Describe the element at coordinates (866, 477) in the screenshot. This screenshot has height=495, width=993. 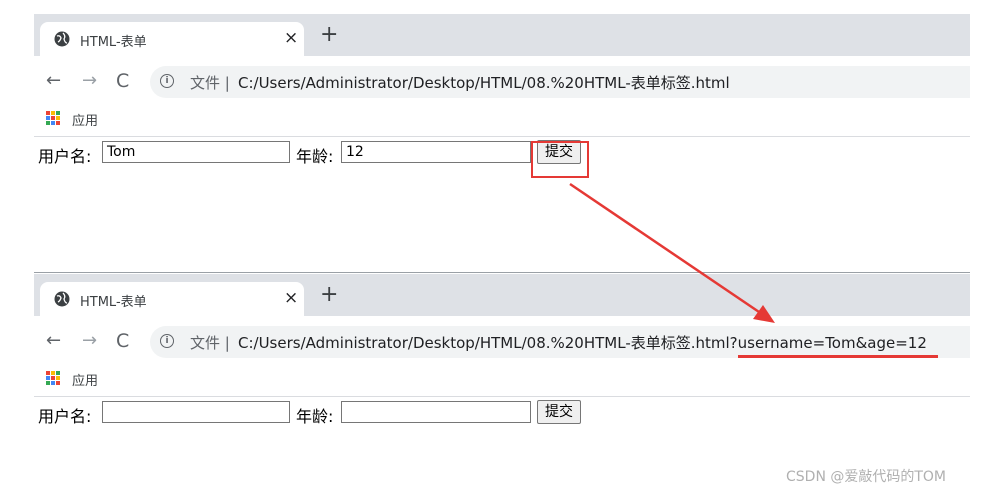
I see `watermark: CSDN @爱敲代码的TOM` at that location.